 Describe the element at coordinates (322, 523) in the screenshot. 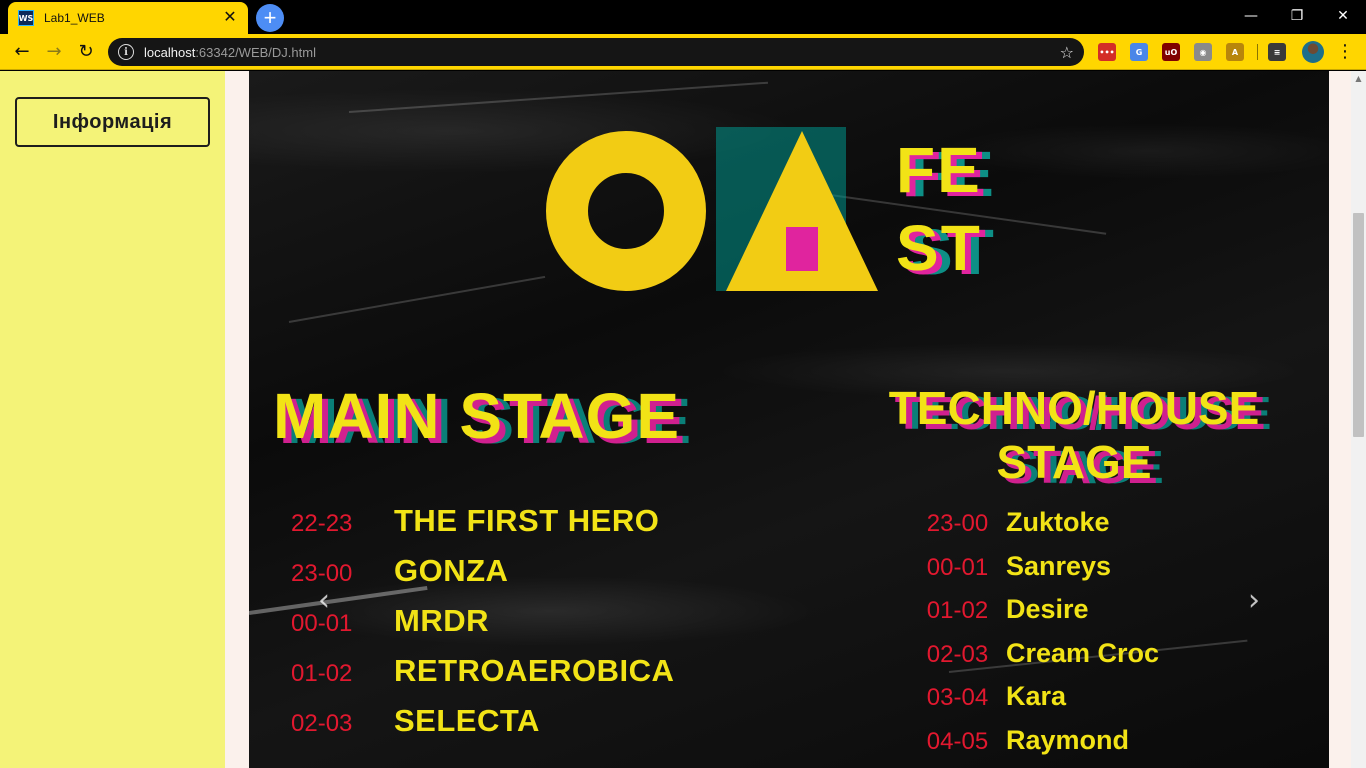

I see `set-time: 22-23` at that location.